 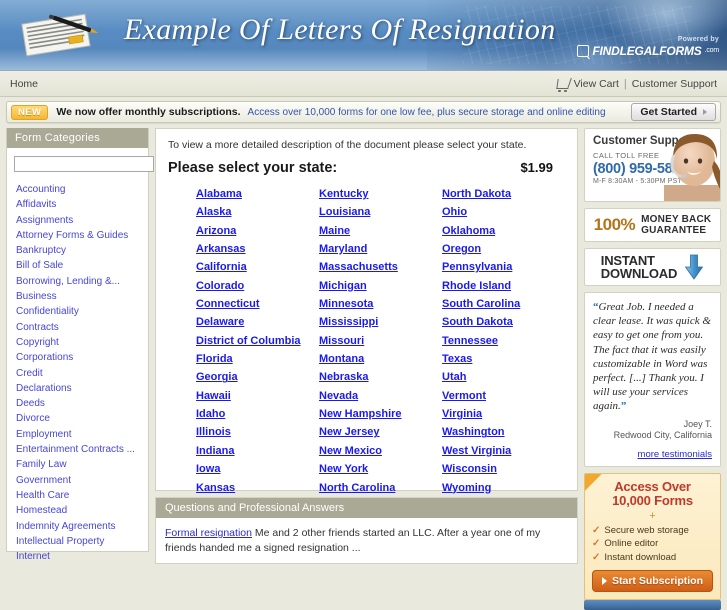 What do you see at coordinates (503, 359) in the screenshot?
I see `state-link-texas: Texas` at bounding box center [503, 359].